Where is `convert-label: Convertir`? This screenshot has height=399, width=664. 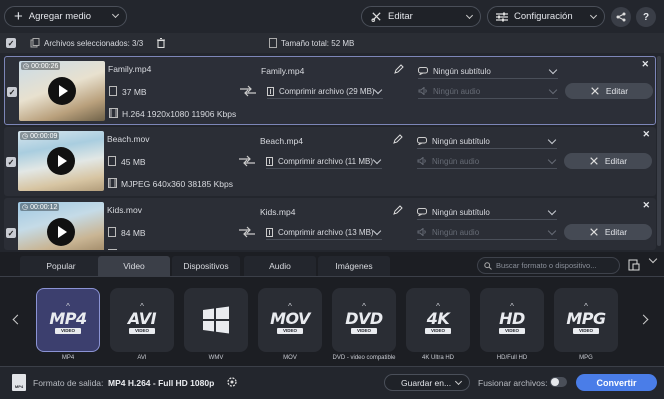
convert-label: Convertir is located at coordinates (616, 382).